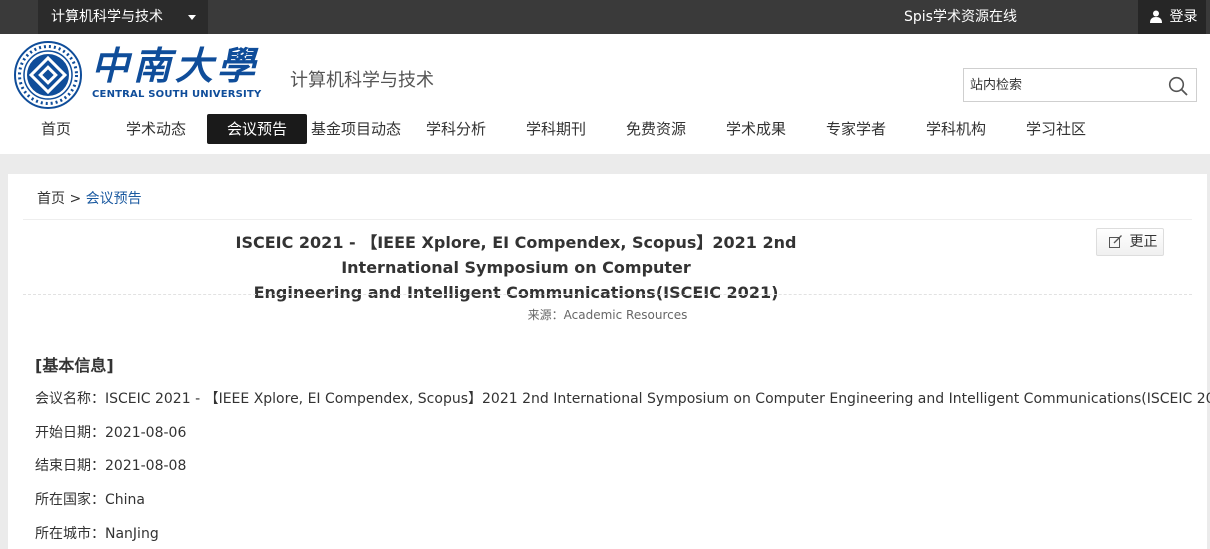 The image size is (1210, 549). What do you see at coordinates (956, 129) in the screenshot?
I see `nav-item-institutions: 学科机构` at bounding box center [956, 129].